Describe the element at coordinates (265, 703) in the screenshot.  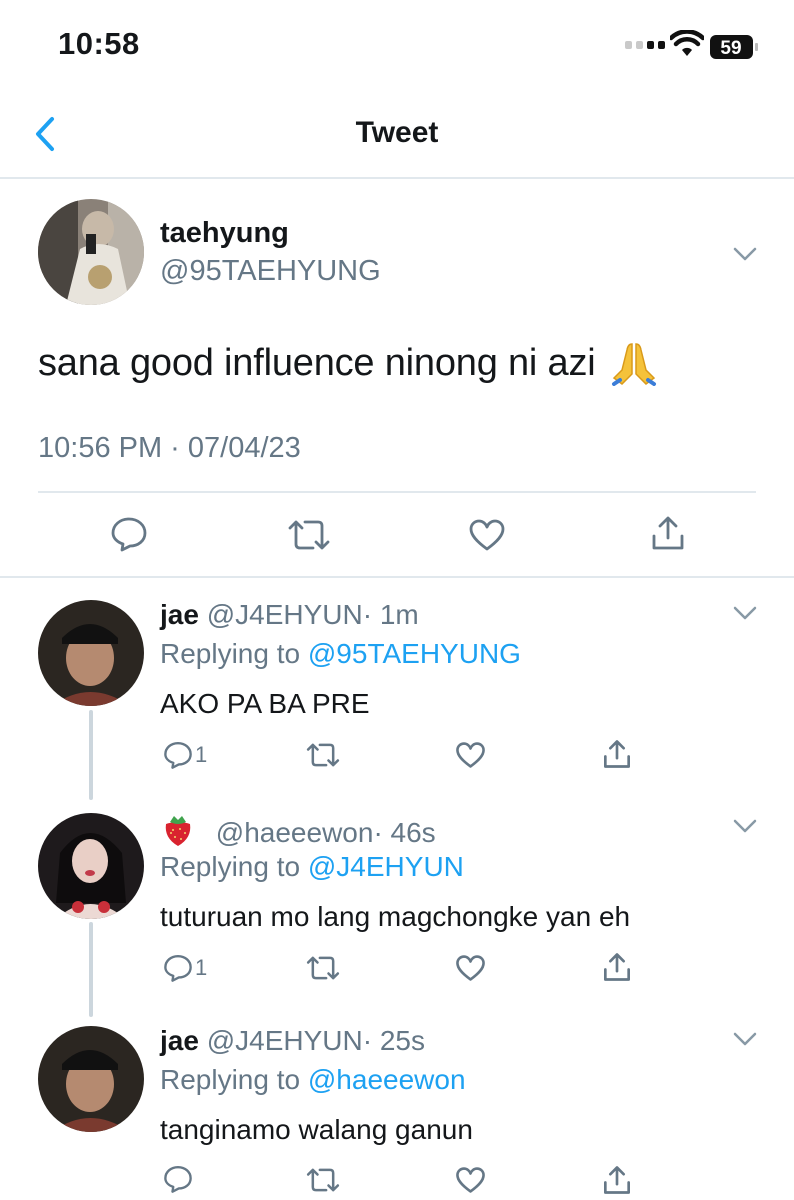
I see `reply-text: AKO PA BA PRE` at that location.